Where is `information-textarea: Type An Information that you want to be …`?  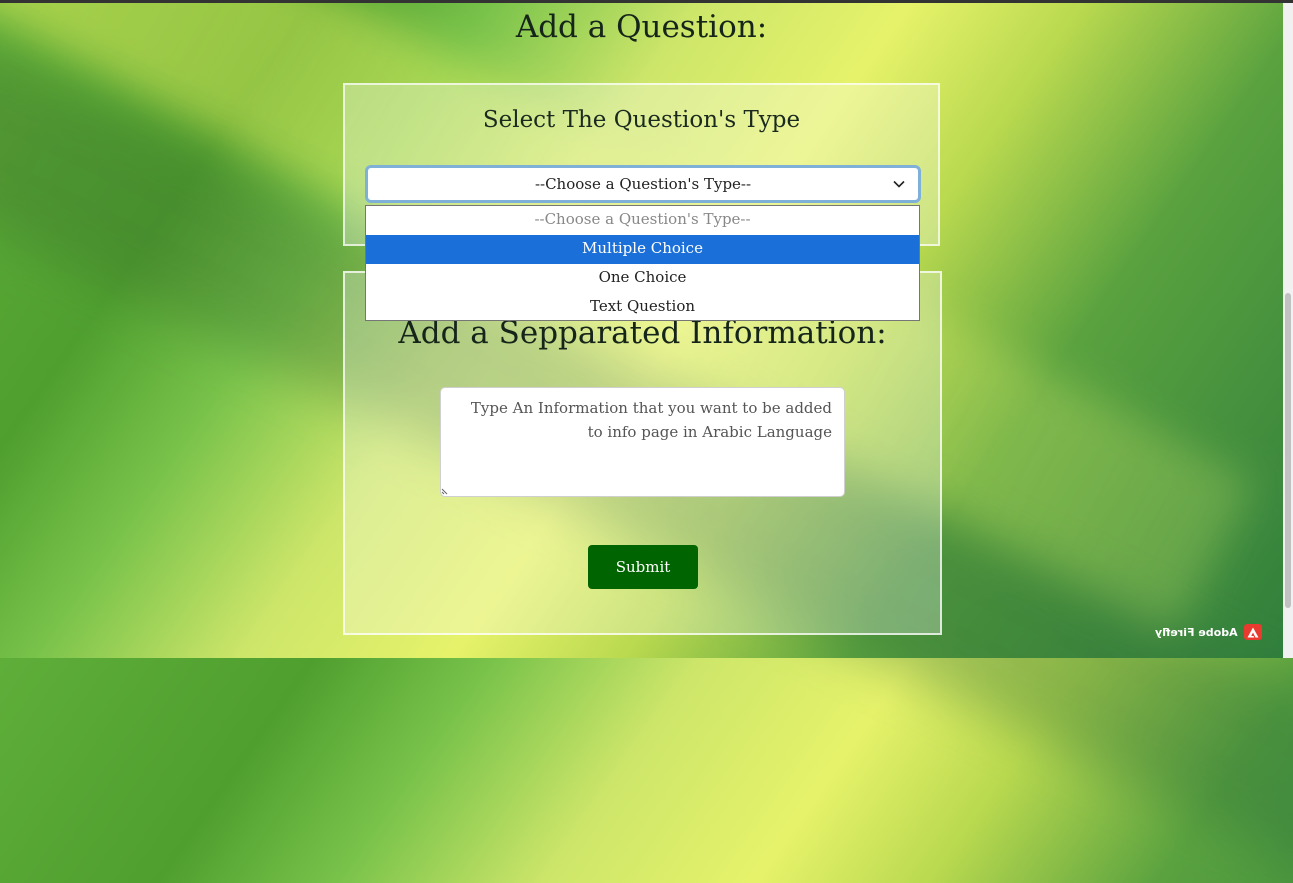 information-textarea: Type An Information that you want to be … is located at coordinates (642, 442).